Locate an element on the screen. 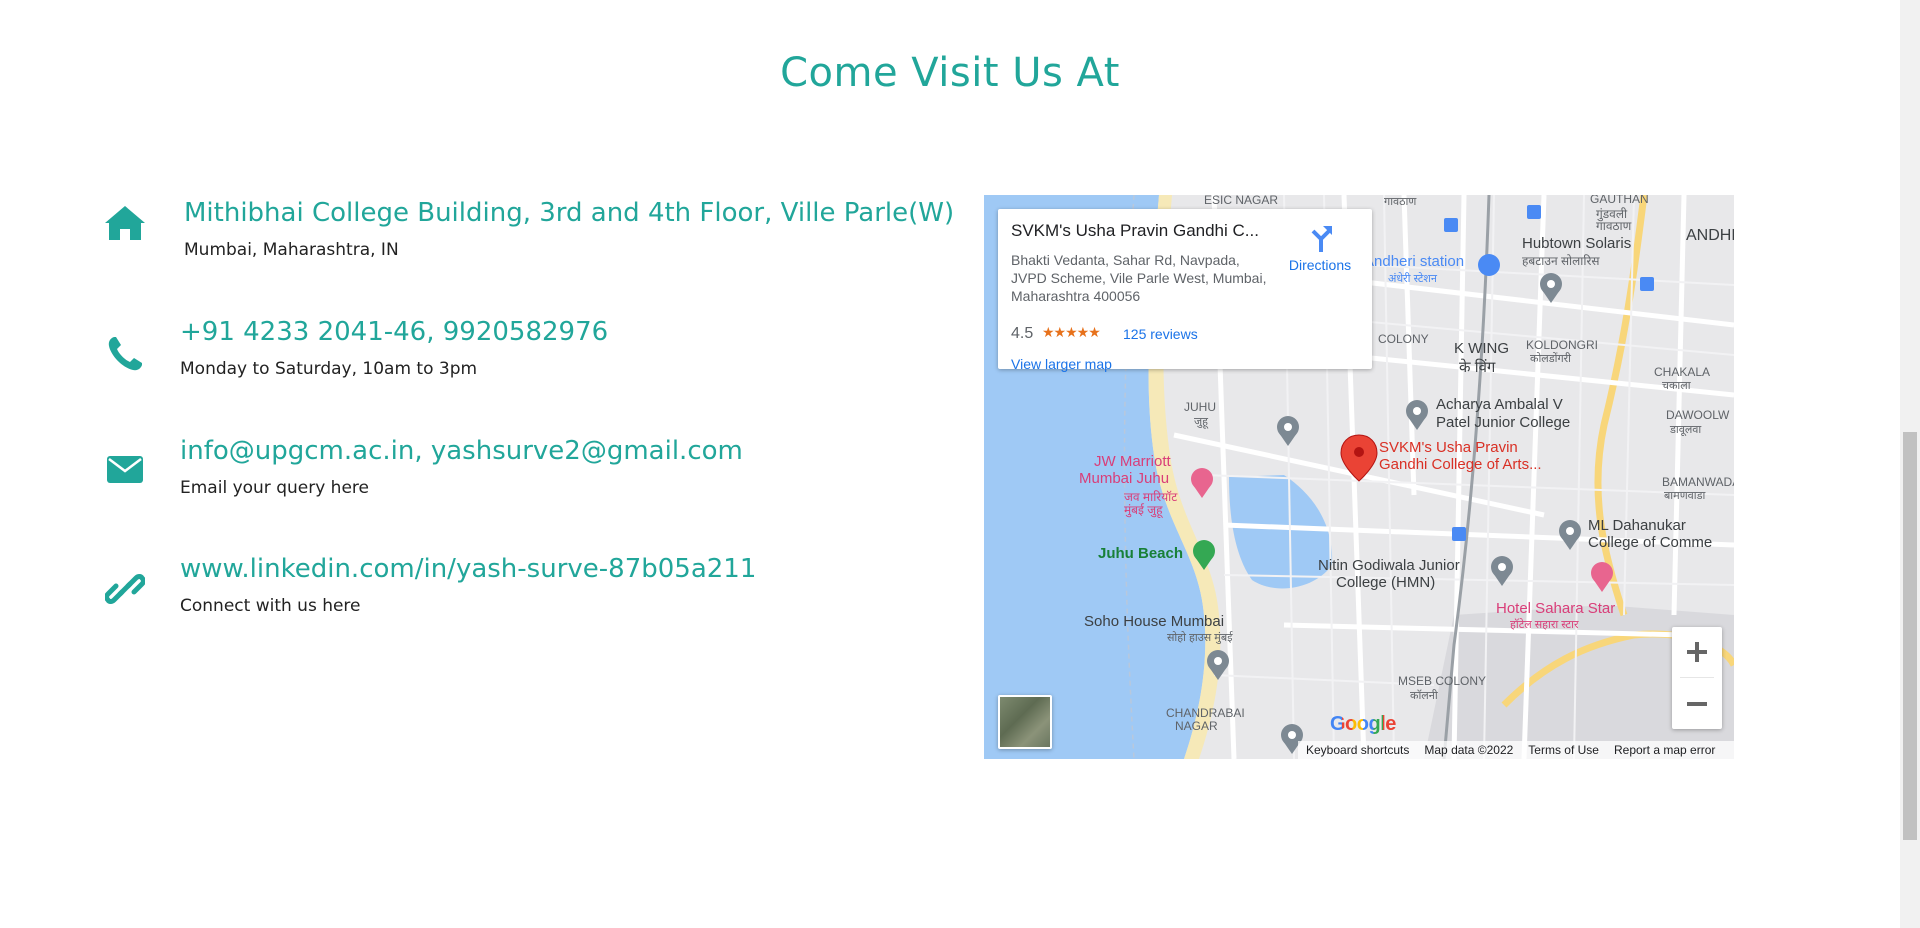  map-label: JW Marriott is located at coordinates (1132, 461).